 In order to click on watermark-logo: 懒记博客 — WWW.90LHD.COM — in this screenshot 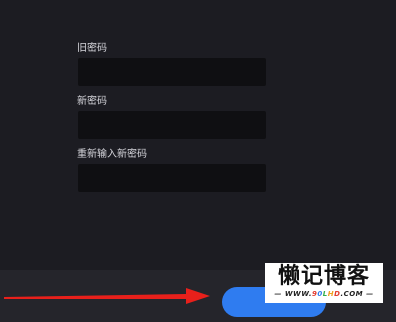, I will do `click(324, 283)`.